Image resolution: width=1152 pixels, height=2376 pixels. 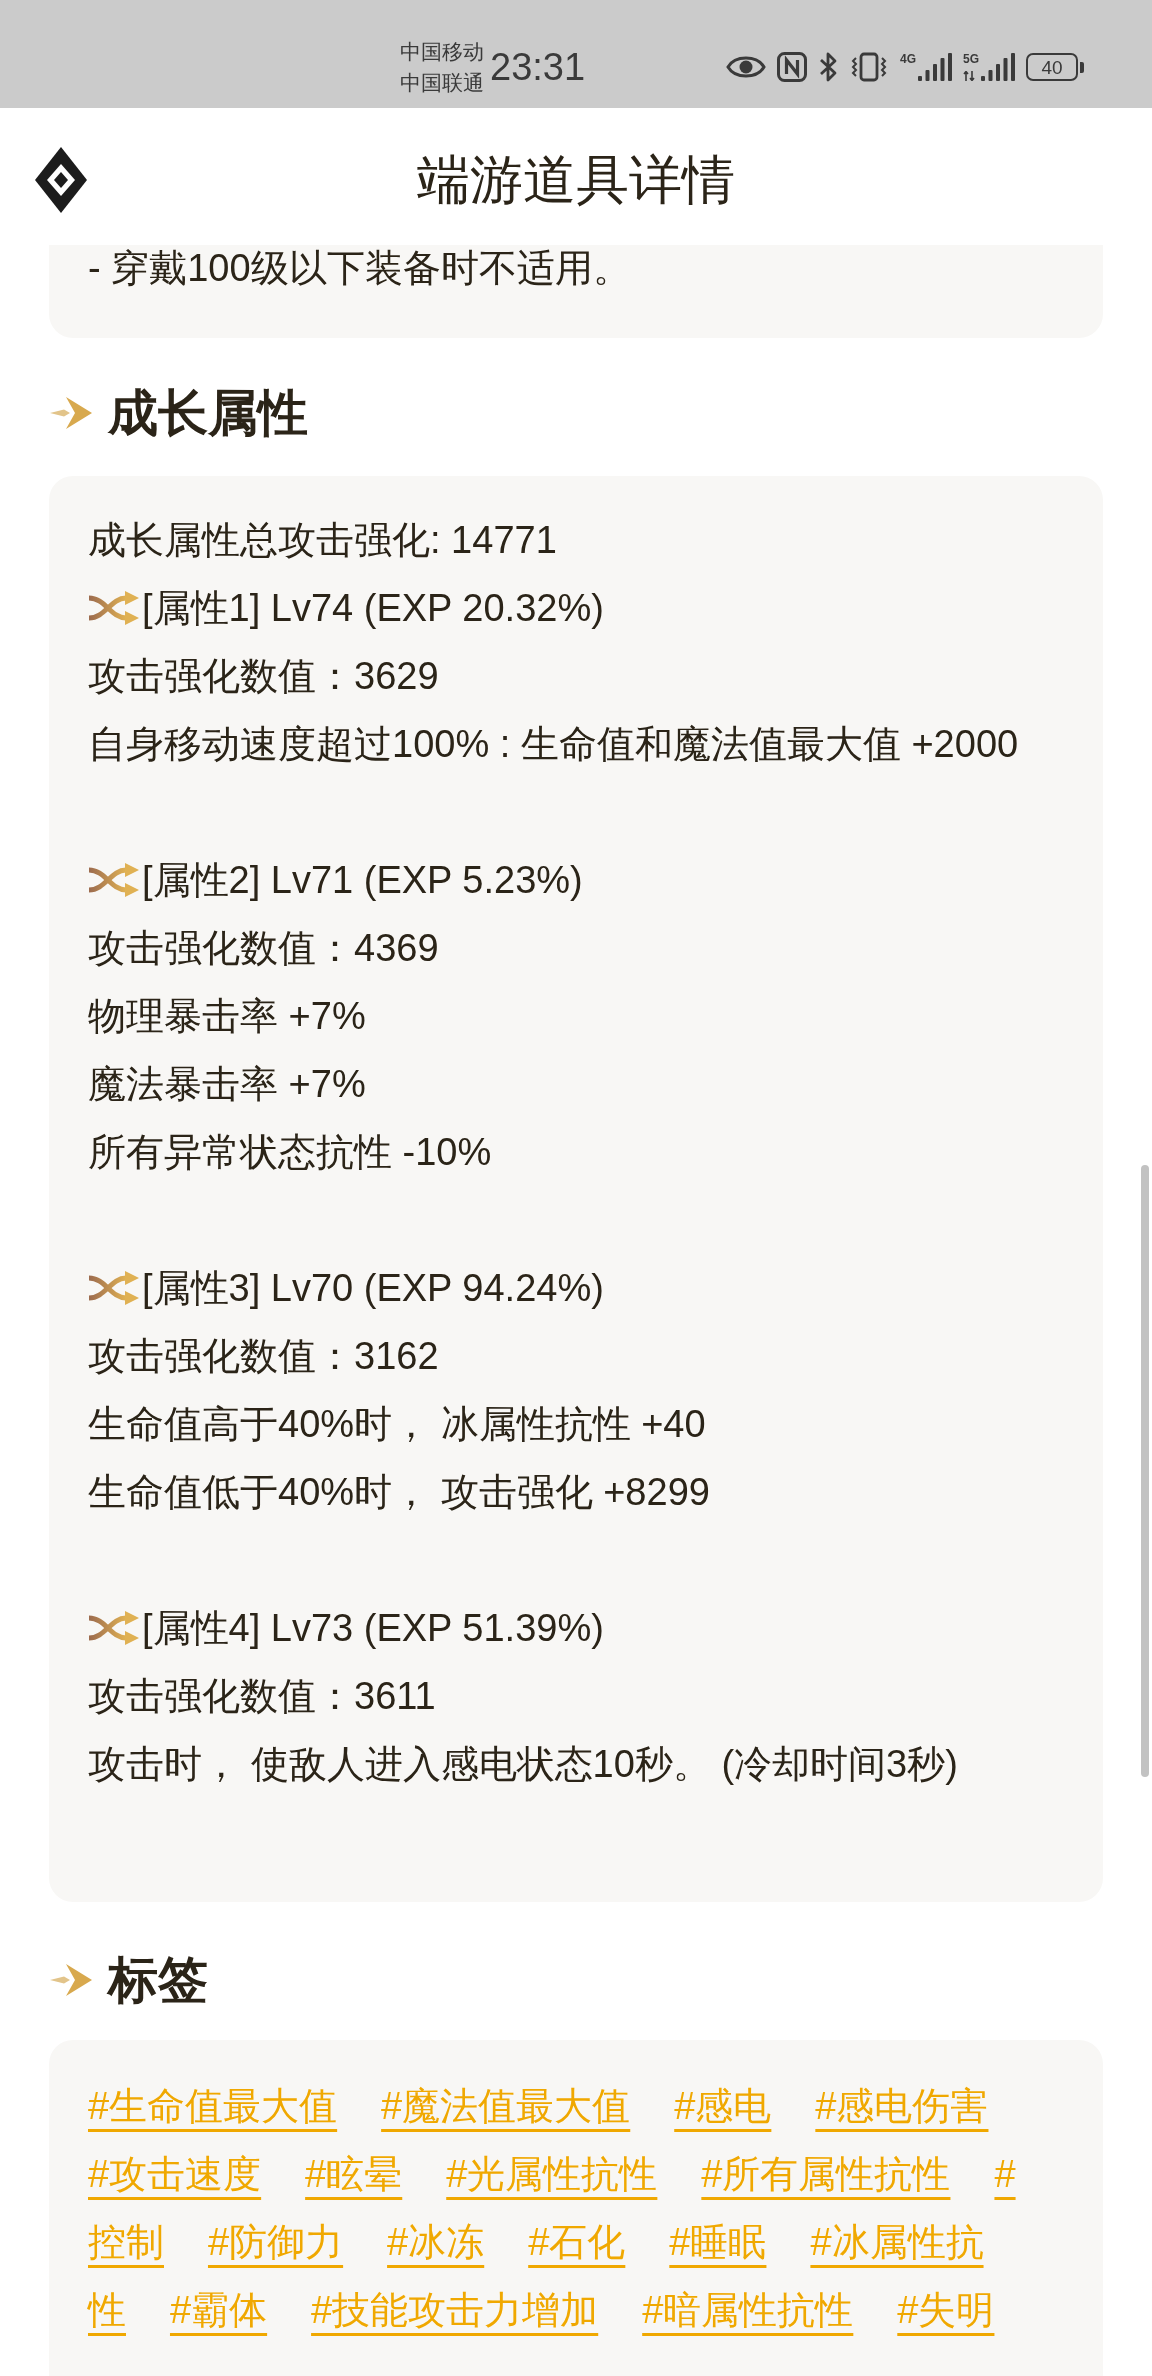 What do you see at coordinates (1005, 2174) in the screenshot?
I see `tag-link: #` at bounding box center [1005, 2174].